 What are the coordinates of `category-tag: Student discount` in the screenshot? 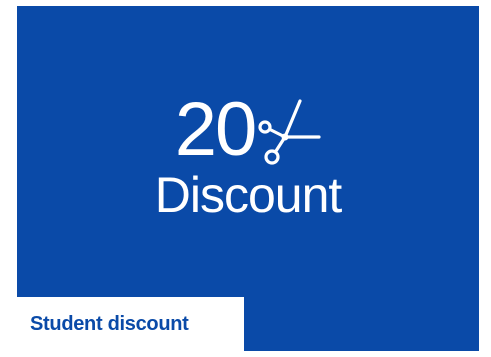 It's located at (130, 324).